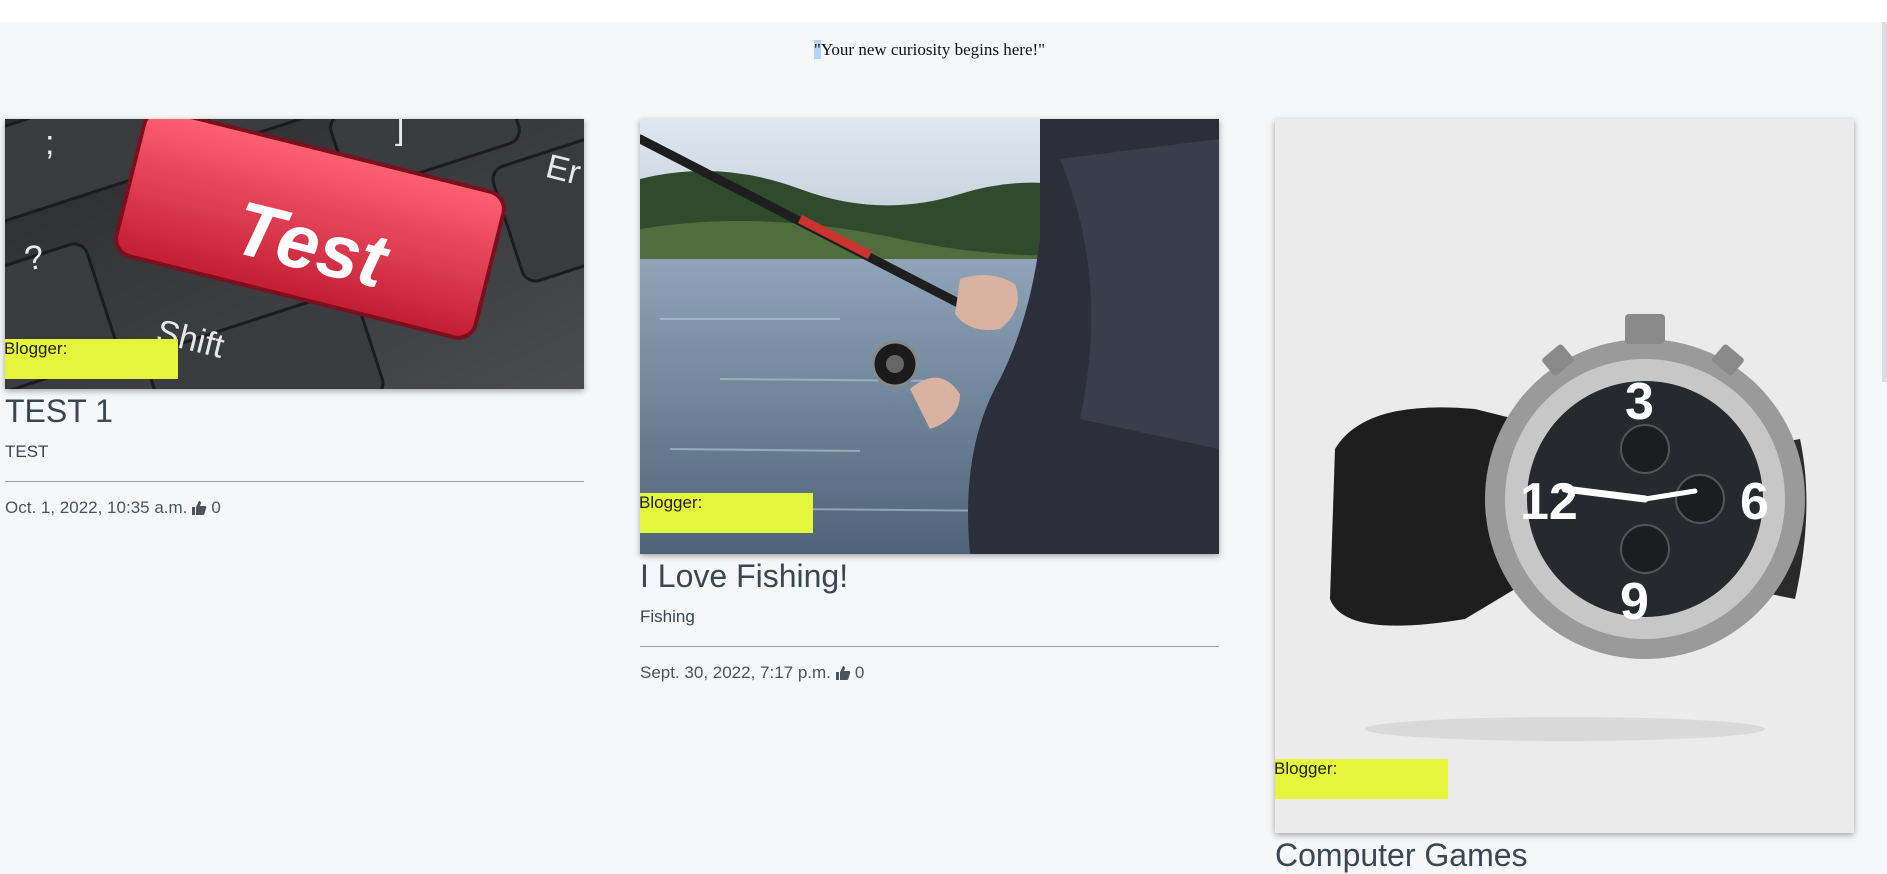 The height and width of the screenshot is (874, 1887). I want to click on site-tagline: "Your new curiosity begins here!", so click(929, 50).